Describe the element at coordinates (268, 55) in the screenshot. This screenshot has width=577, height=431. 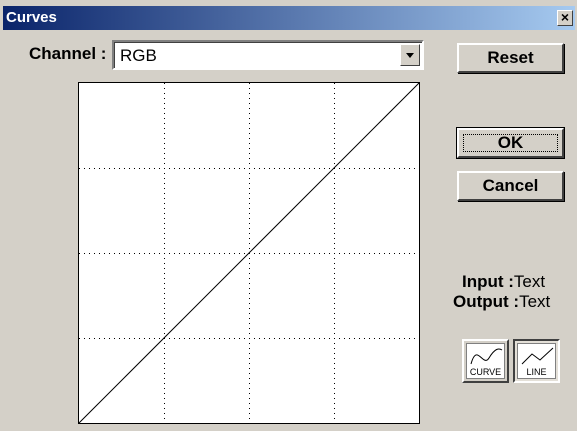
I see `channel-select: RGB` at that location.